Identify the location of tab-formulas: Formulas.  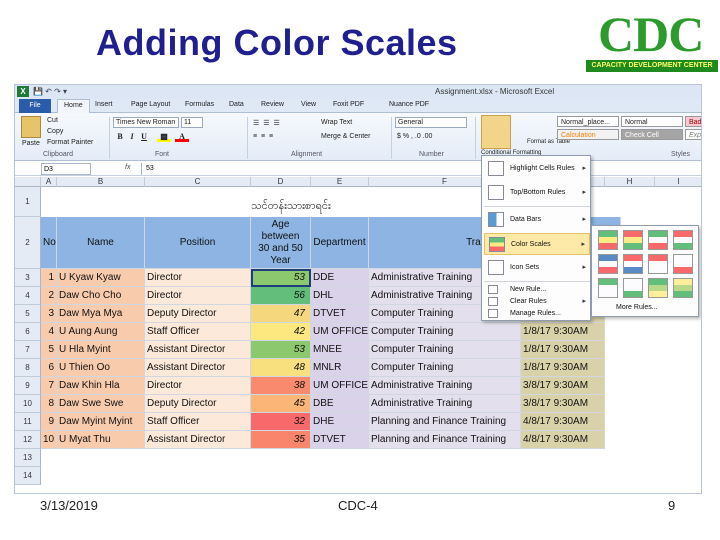
(199, 104).